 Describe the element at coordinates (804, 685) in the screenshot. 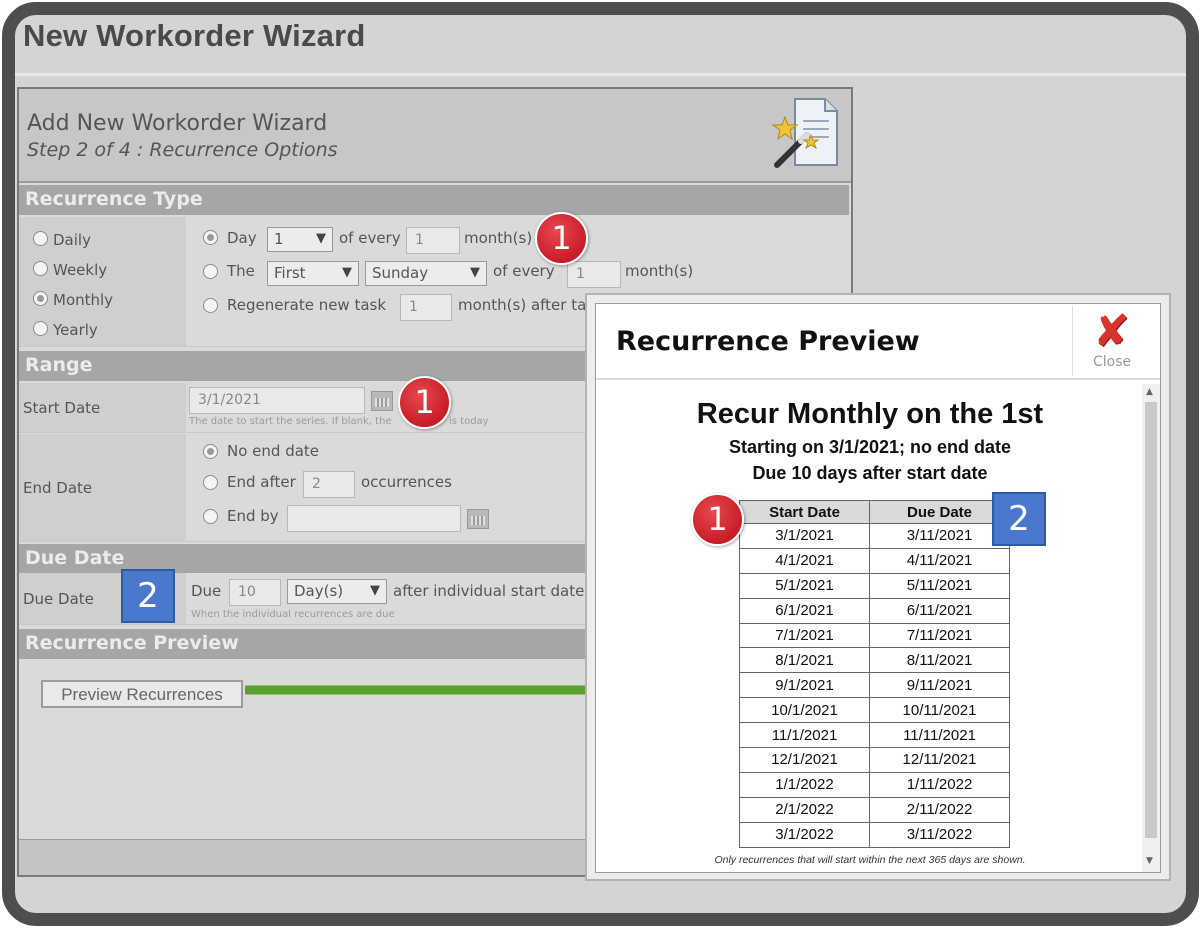

I see `start-date-cell: 9/1/2021` at that location.